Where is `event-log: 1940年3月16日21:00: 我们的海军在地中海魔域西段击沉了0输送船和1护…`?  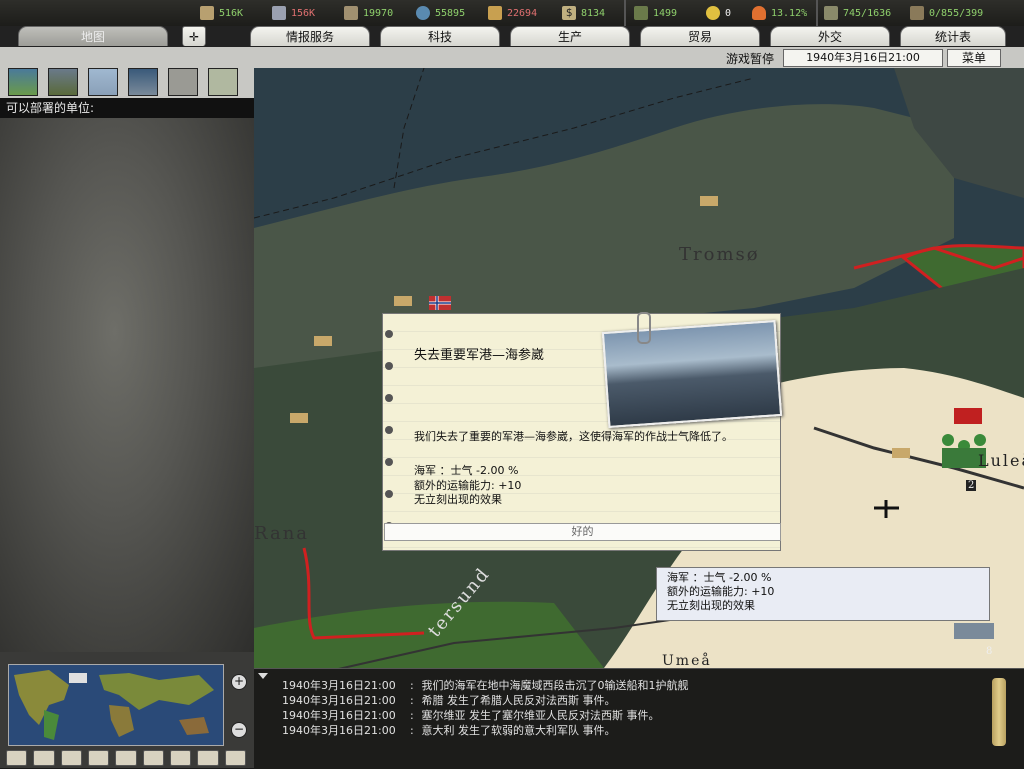 event-log: 1940年3月16日21:00: 我们的海军在地中海魔域西段击沉了0输送船和1护… is located at coordinates (639, 718).